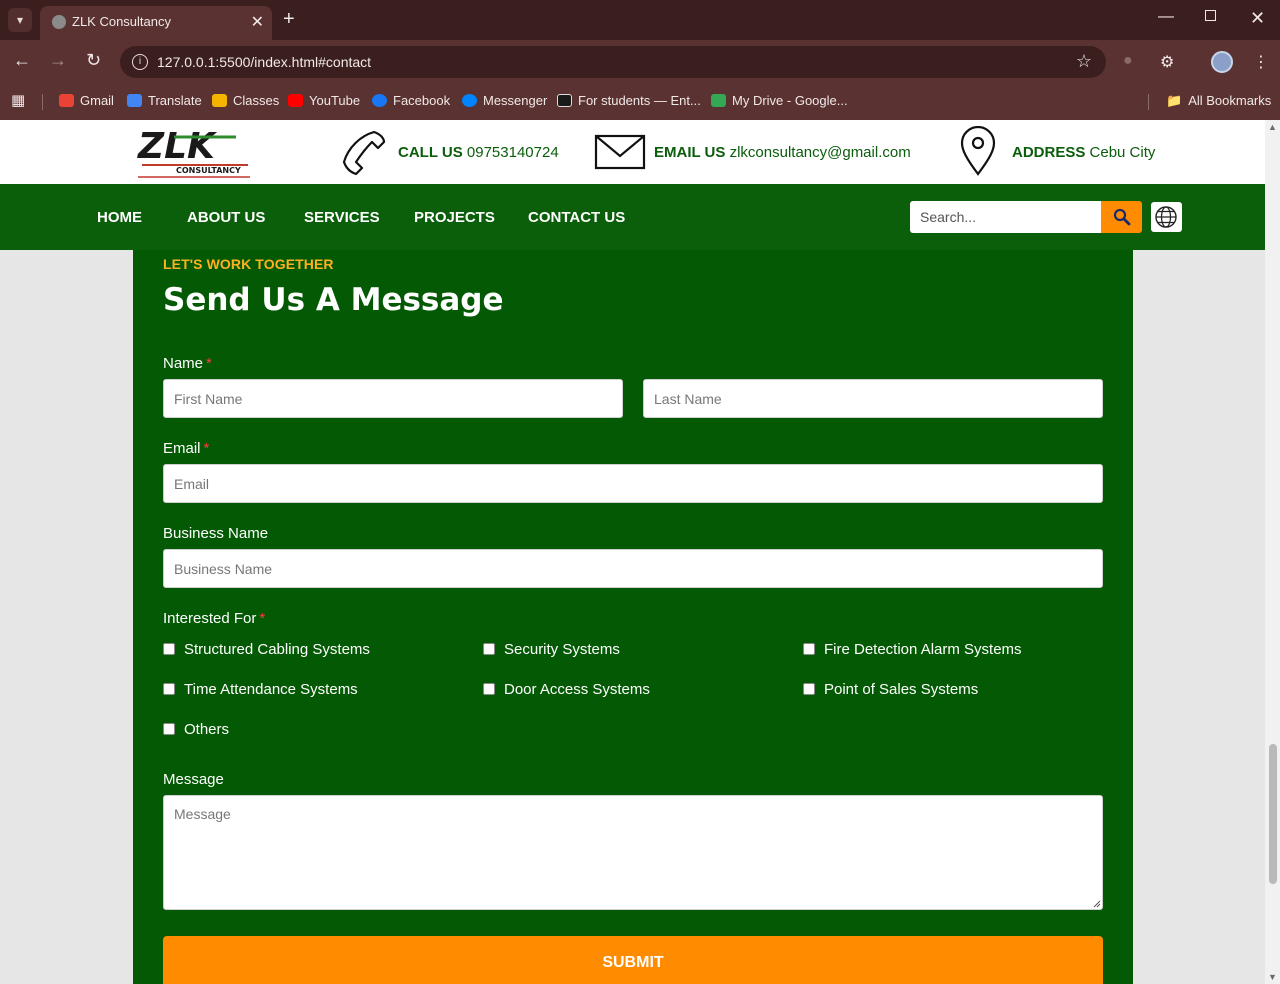 The width and height of the screenshot is (1280, 984). Describe the element at coordinates (1166, 17) in the screenshot. I see `window-minimize-button: —` at that location.